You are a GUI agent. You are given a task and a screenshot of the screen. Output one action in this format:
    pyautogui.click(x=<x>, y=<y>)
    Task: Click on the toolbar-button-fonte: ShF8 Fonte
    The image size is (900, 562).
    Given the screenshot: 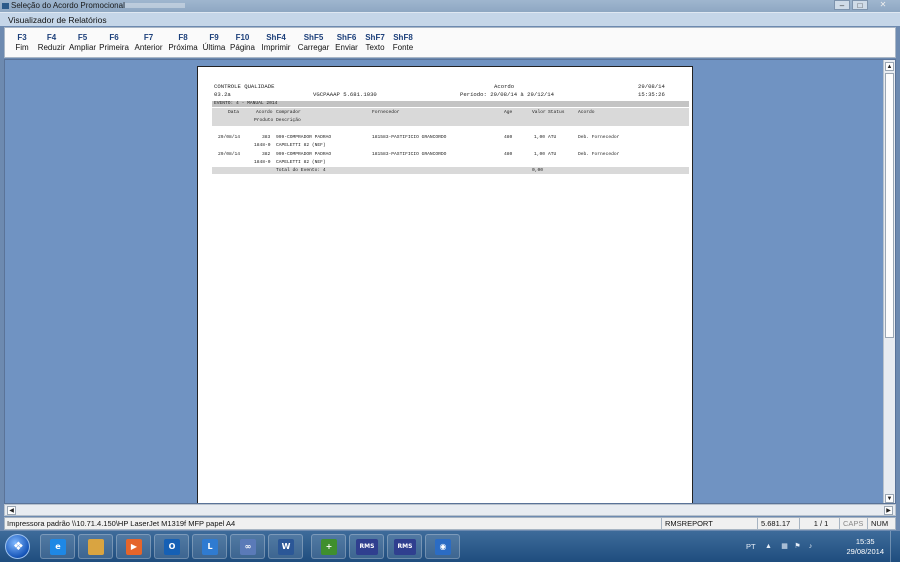 What is the action you would take?
    pyautogui.click(x=403, y=42)
    